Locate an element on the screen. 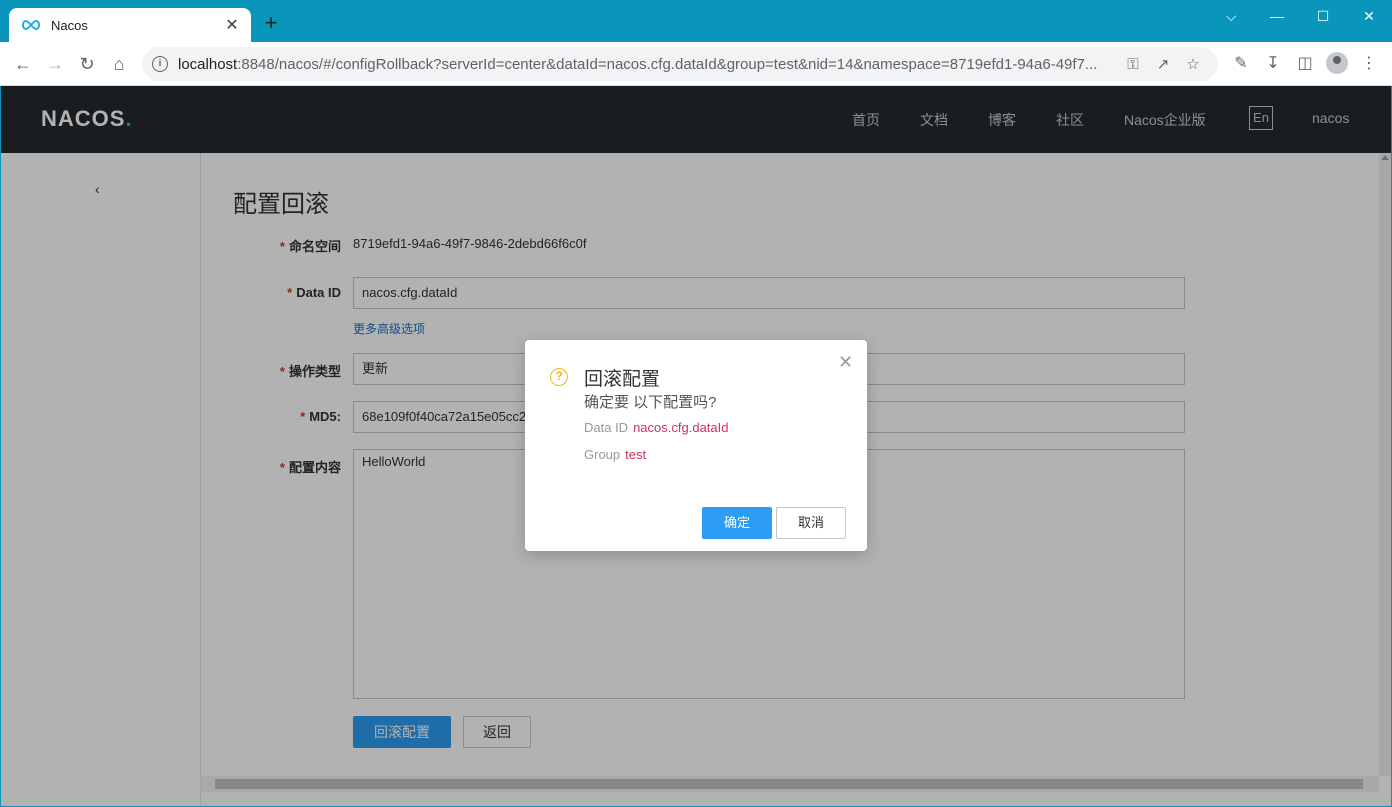 This screenshot has width=1392, height=807. menu-icon: ⋮ is located at coordinates (1369, 64).